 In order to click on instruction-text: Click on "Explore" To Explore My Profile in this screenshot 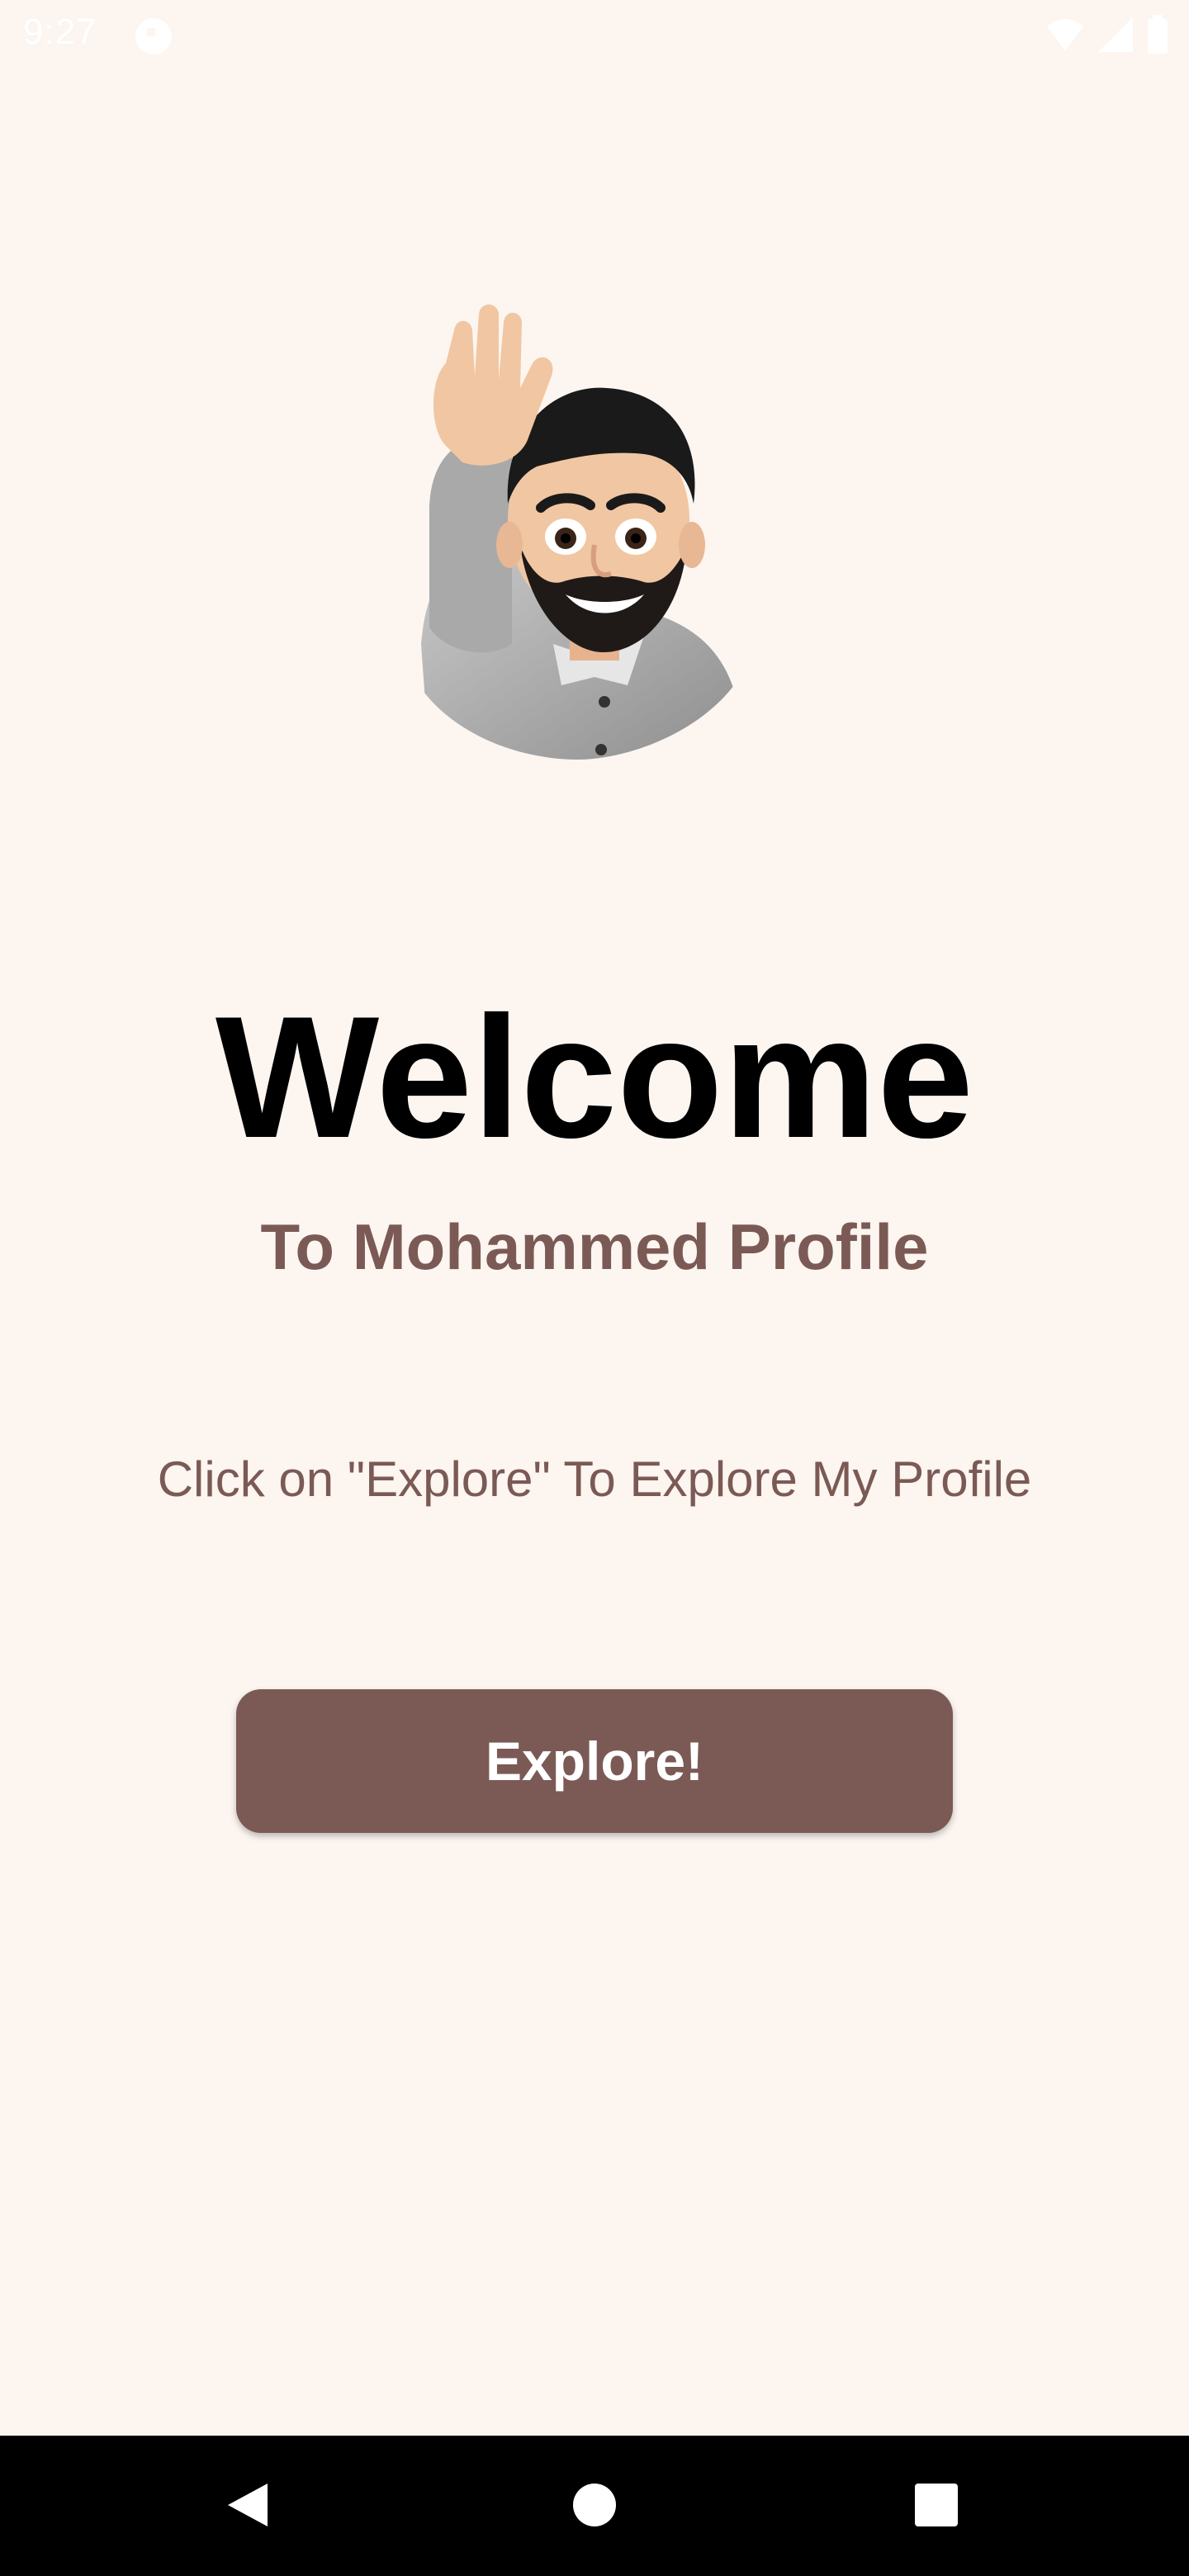, I will do `click(594, 1479)`.